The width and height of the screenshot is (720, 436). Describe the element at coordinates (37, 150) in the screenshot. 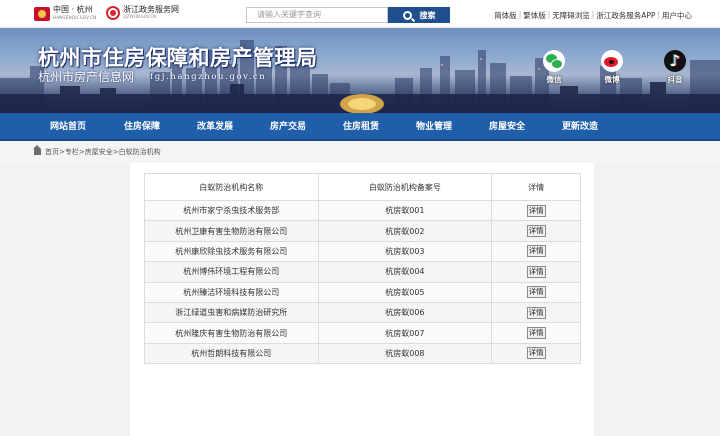

I see `home-icon` at that location.